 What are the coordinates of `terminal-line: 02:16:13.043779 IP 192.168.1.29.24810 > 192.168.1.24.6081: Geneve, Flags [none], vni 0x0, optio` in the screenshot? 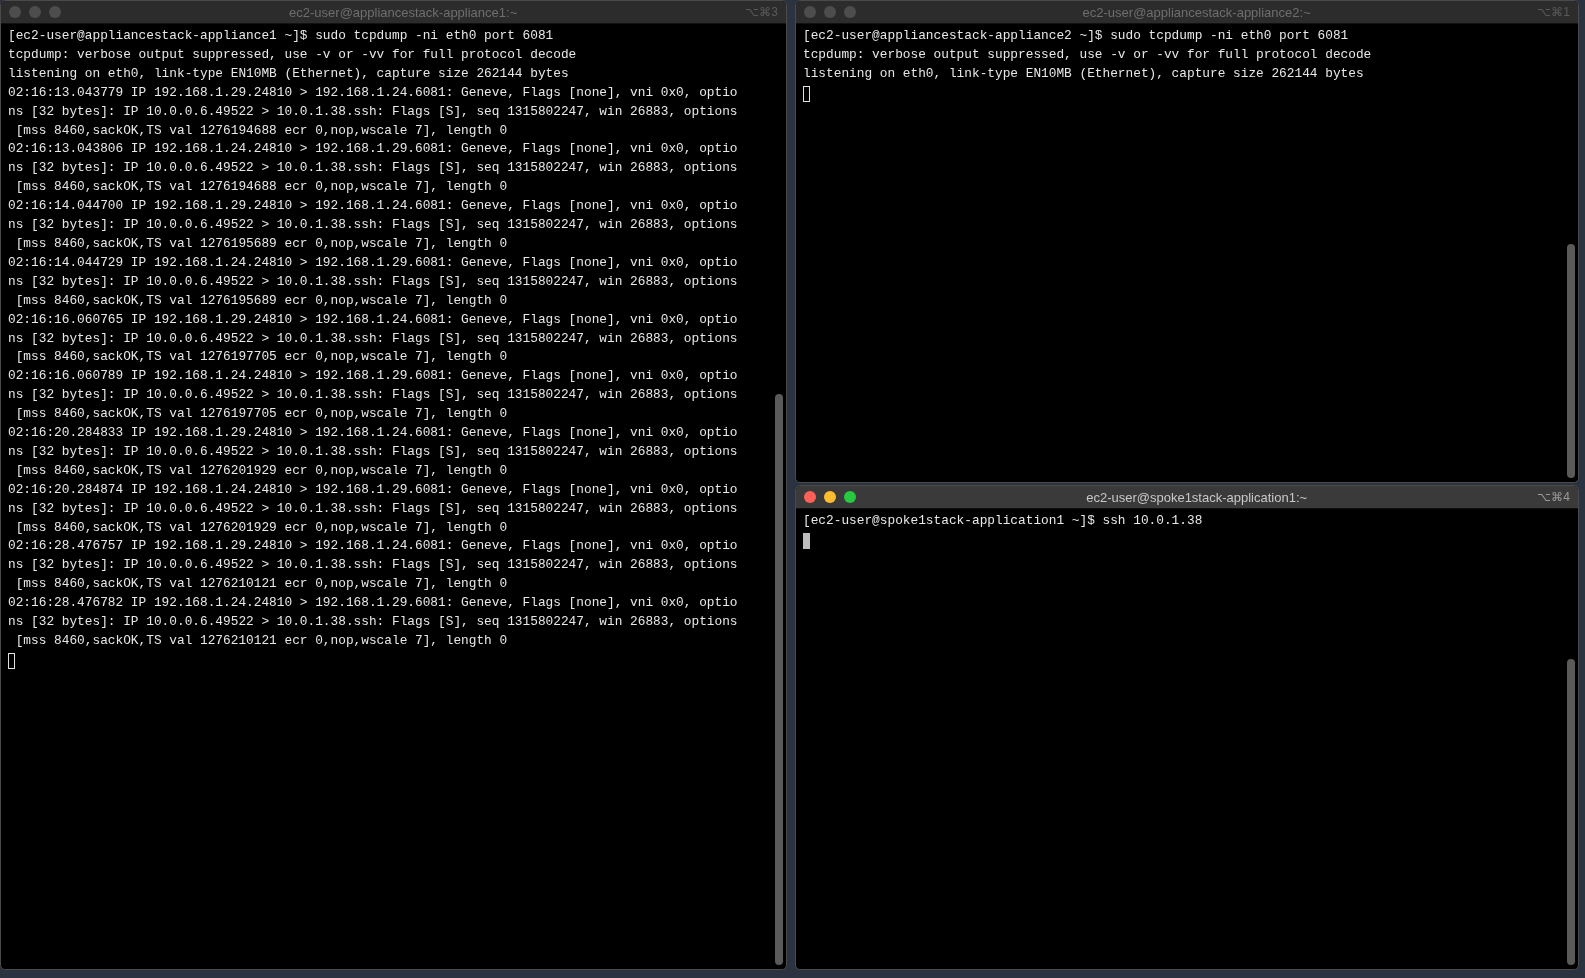 It's located at (373, 92).